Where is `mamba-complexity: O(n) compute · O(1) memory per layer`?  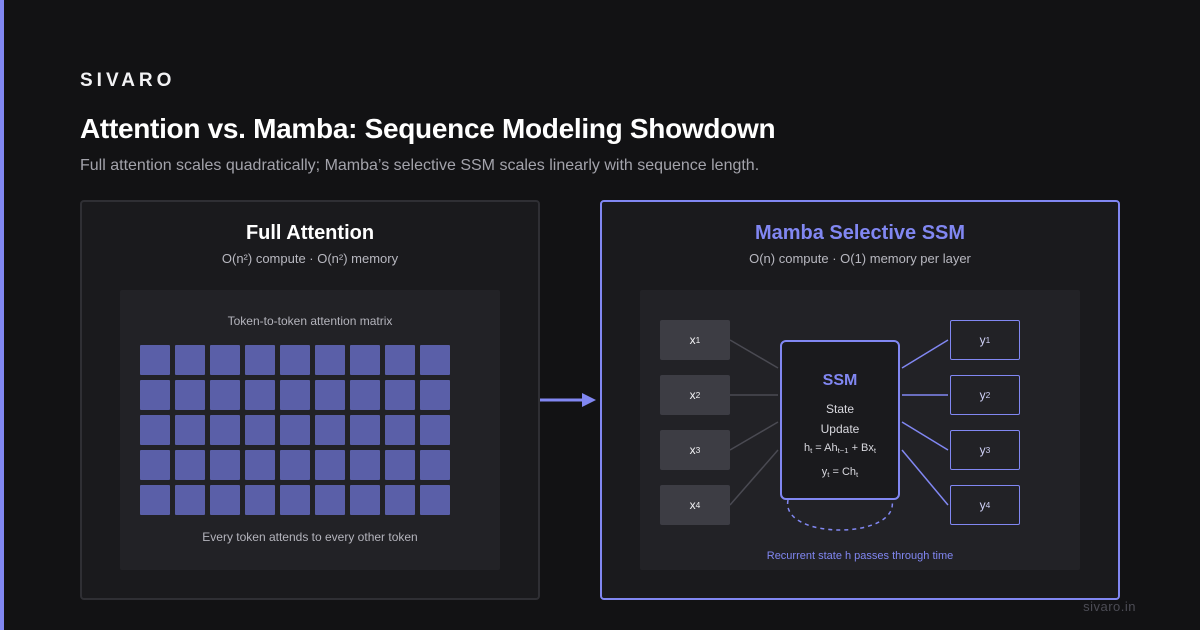
mamba-complexity: O(n) compute · O(1) memory per layer is located at coordinates (860, 258).